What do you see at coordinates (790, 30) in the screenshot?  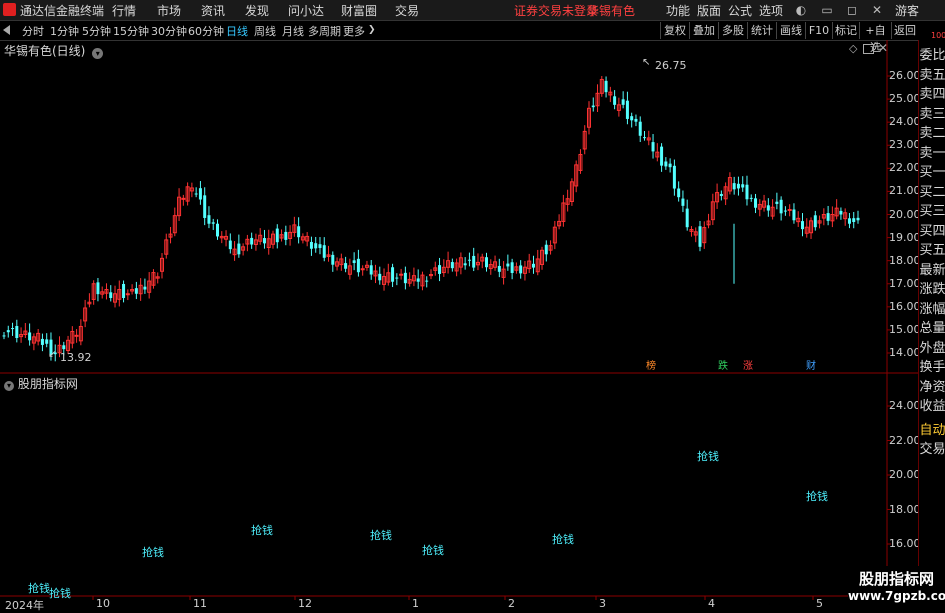 I see `tool-draw: 画线` at bounding box center [790, 30].